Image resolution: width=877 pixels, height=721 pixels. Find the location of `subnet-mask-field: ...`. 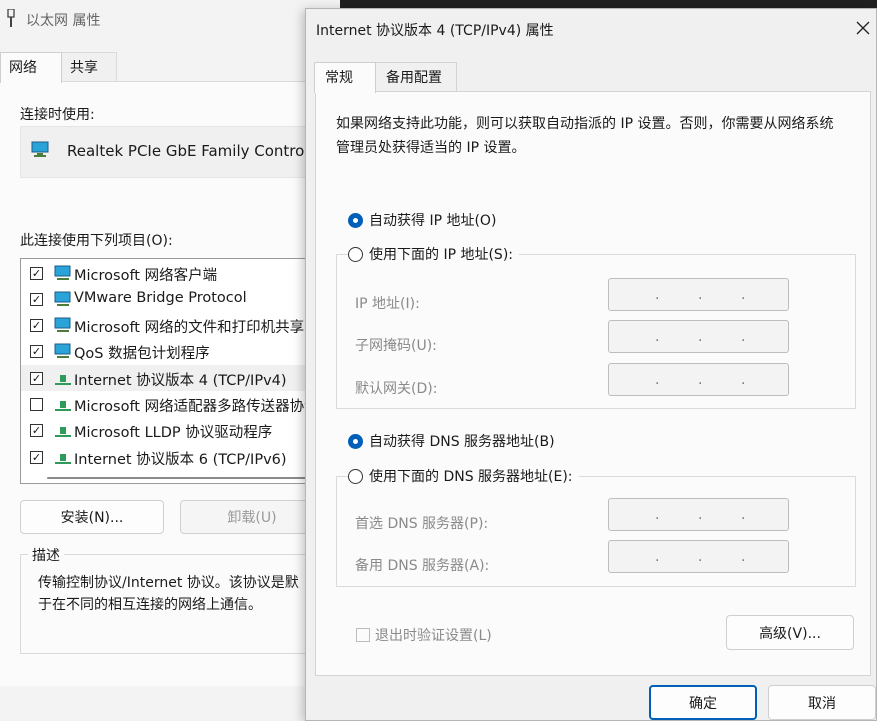

subnet-mask-field: ... is located at coordinates (698, 336).